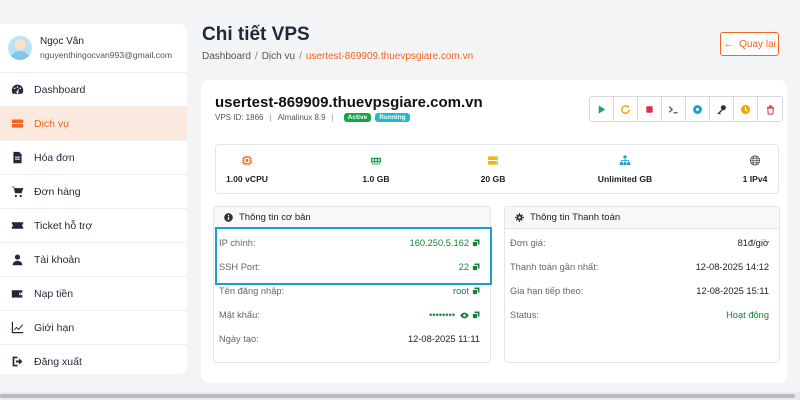 This screenshot has height=400, width=800. I want to click on restart-button, so click(626, 109).